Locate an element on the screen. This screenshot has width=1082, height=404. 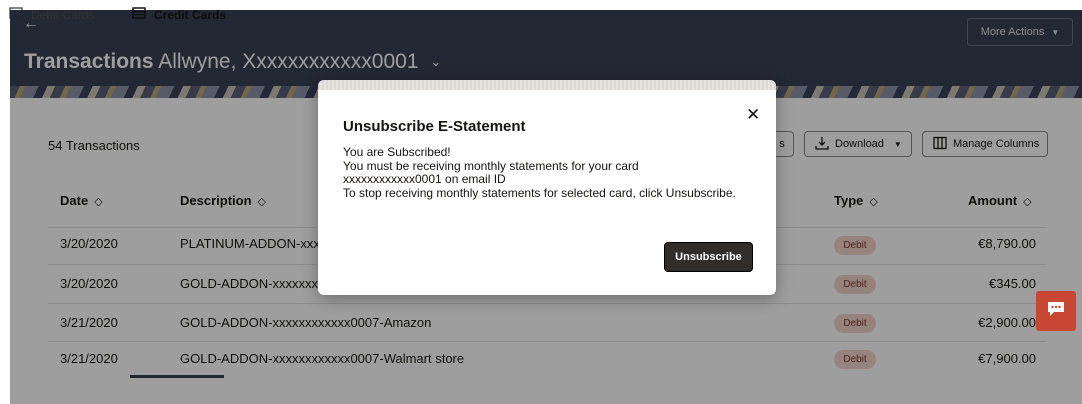
close-icon: ✕ is located at coordinates (753, 115).